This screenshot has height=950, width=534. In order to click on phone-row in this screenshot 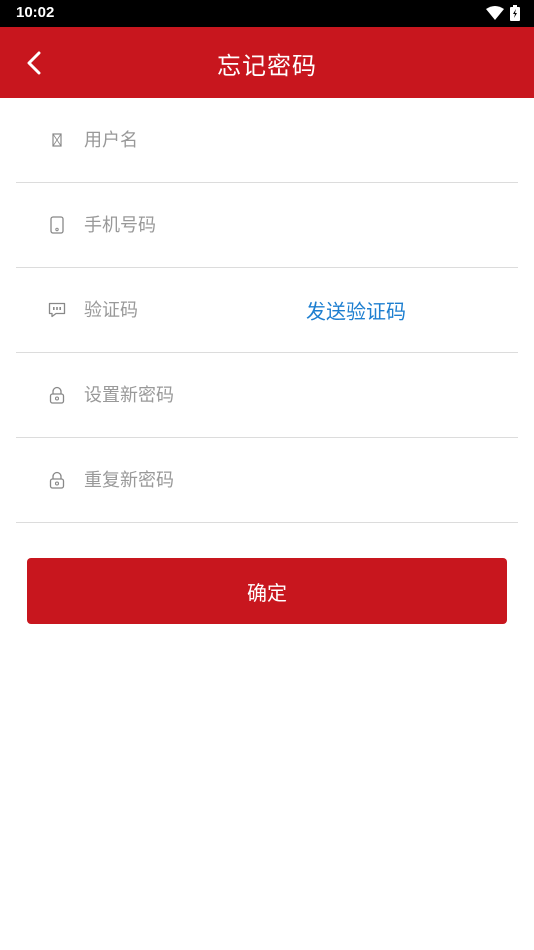, I will do `click(267, 225)`.